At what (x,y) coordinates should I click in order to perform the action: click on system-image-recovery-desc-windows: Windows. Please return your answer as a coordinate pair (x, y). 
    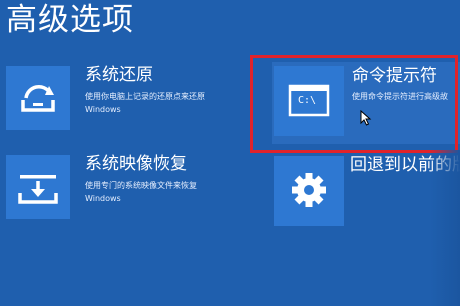
    Looking at the image, I should click on (103, 198).